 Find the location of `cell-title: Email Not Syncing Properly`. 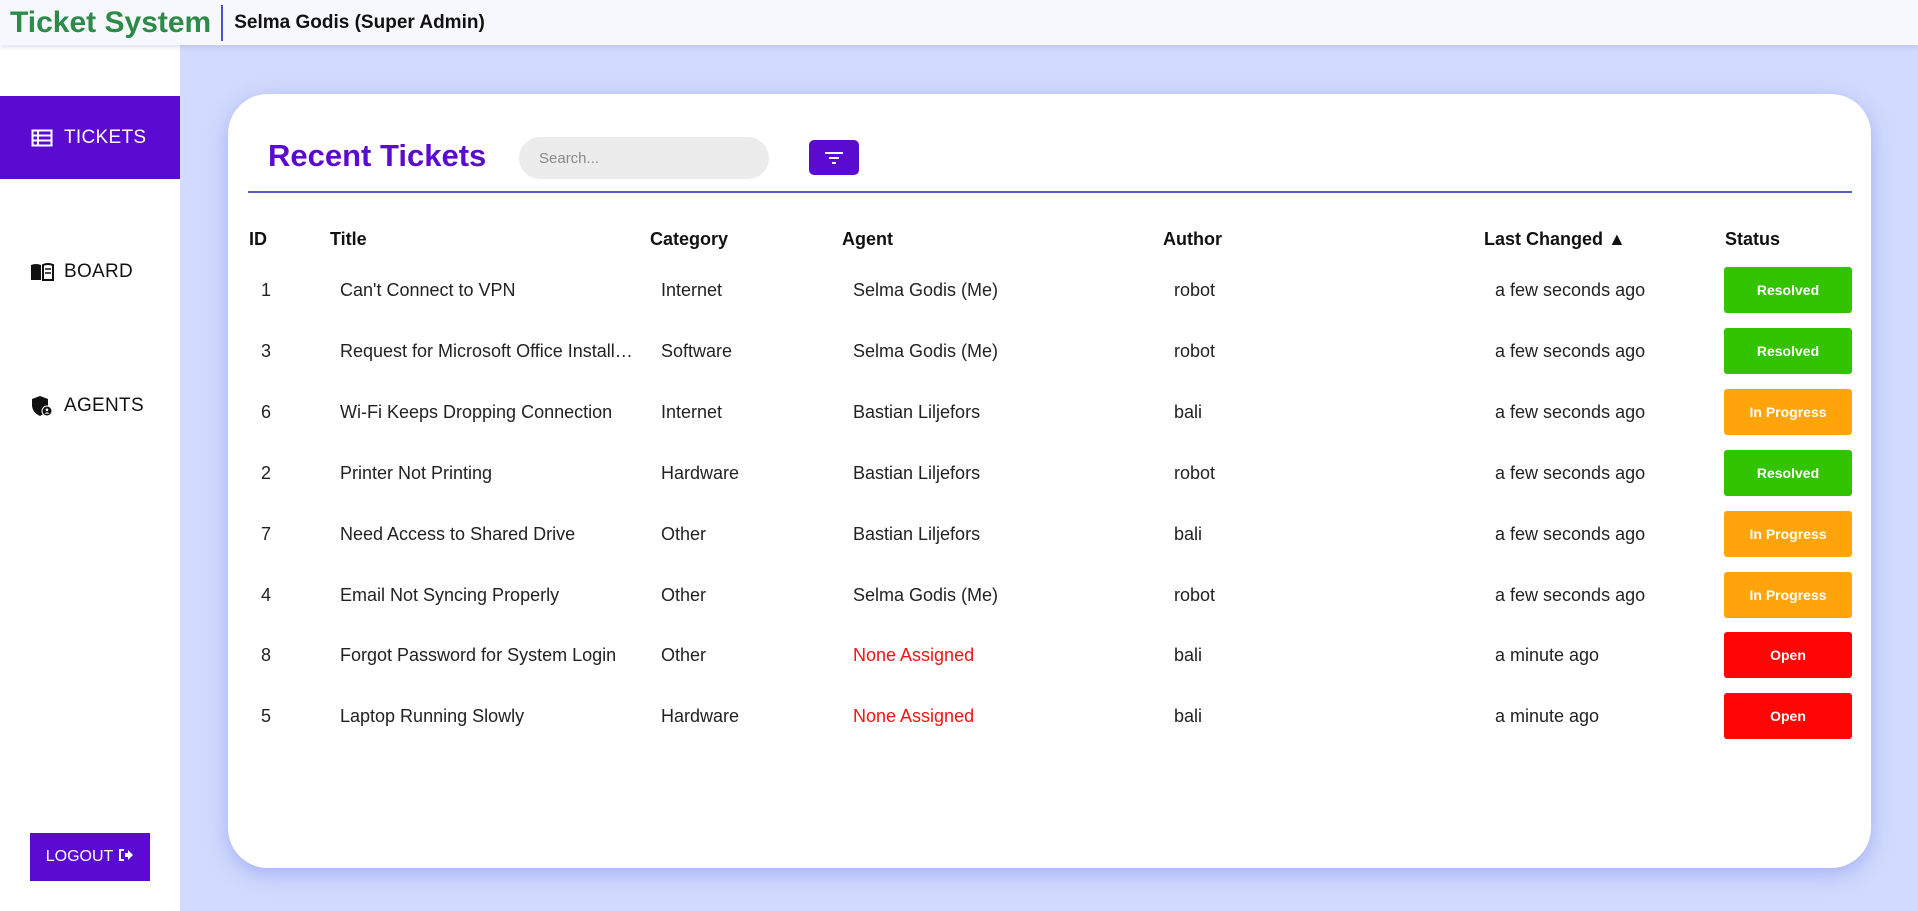

cell-title: Email Not Syncing Properly is located at coordinates (450, 595).